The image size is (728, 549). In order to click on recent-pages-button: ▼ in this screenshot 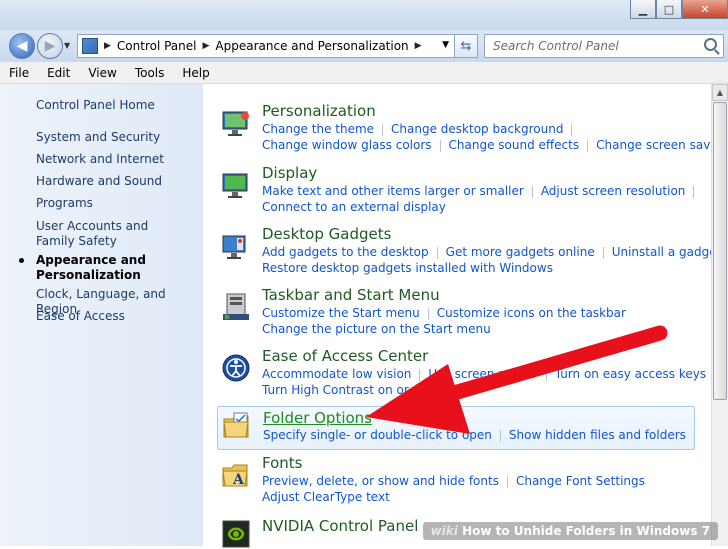, I will do `click(67, 45)`.